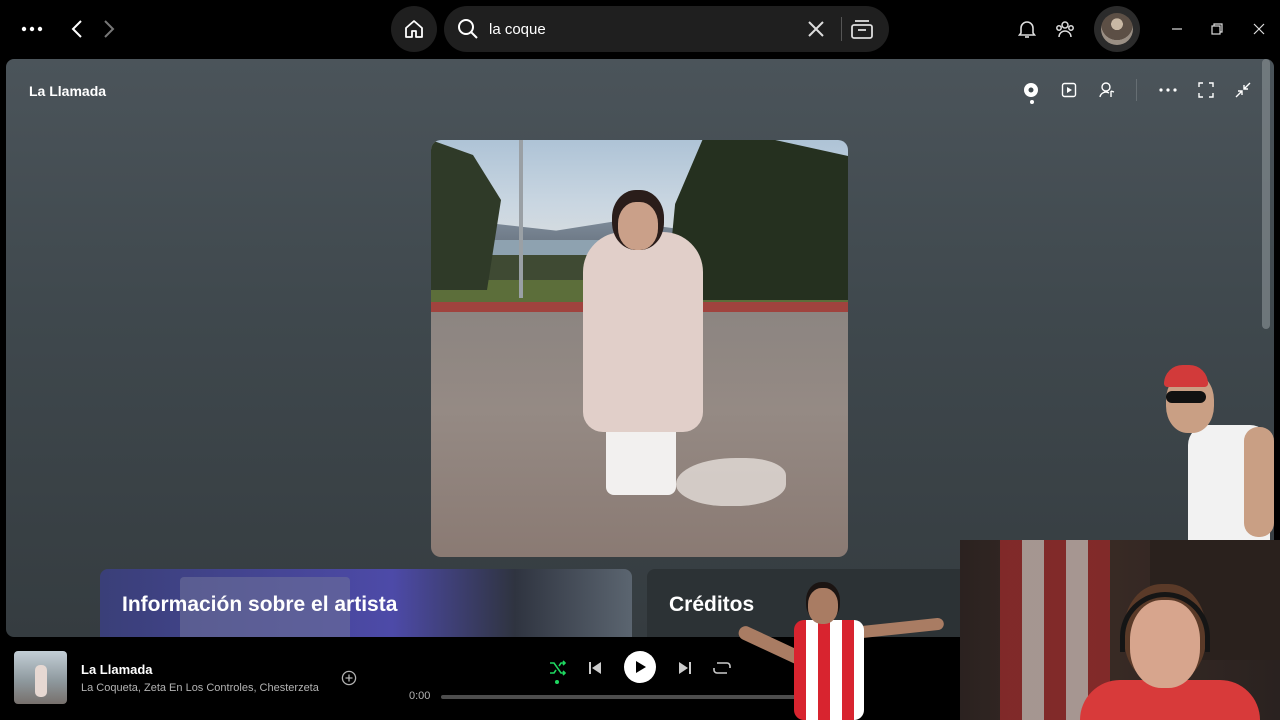 The image size is (1280, 720). I want to click on add-to-library-button, so click(349, 678).